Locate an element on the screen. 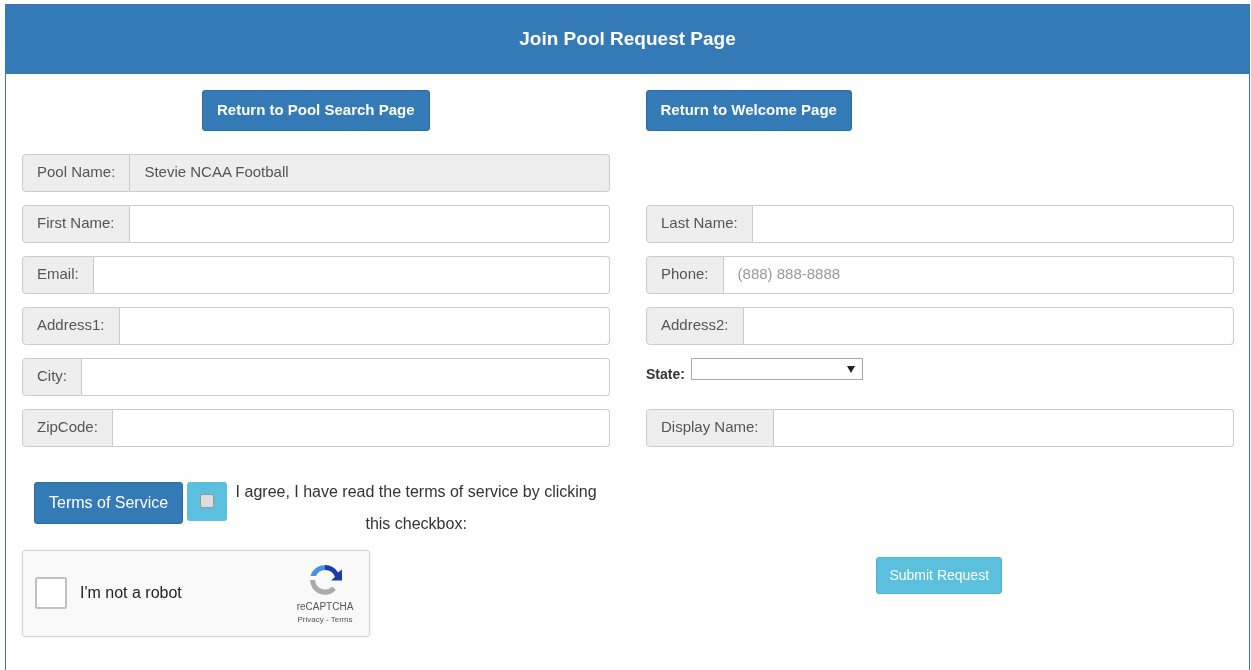 This screenshot has height=670, width=1251. field-label: Pool Name: is located at coordinates (76, 172).